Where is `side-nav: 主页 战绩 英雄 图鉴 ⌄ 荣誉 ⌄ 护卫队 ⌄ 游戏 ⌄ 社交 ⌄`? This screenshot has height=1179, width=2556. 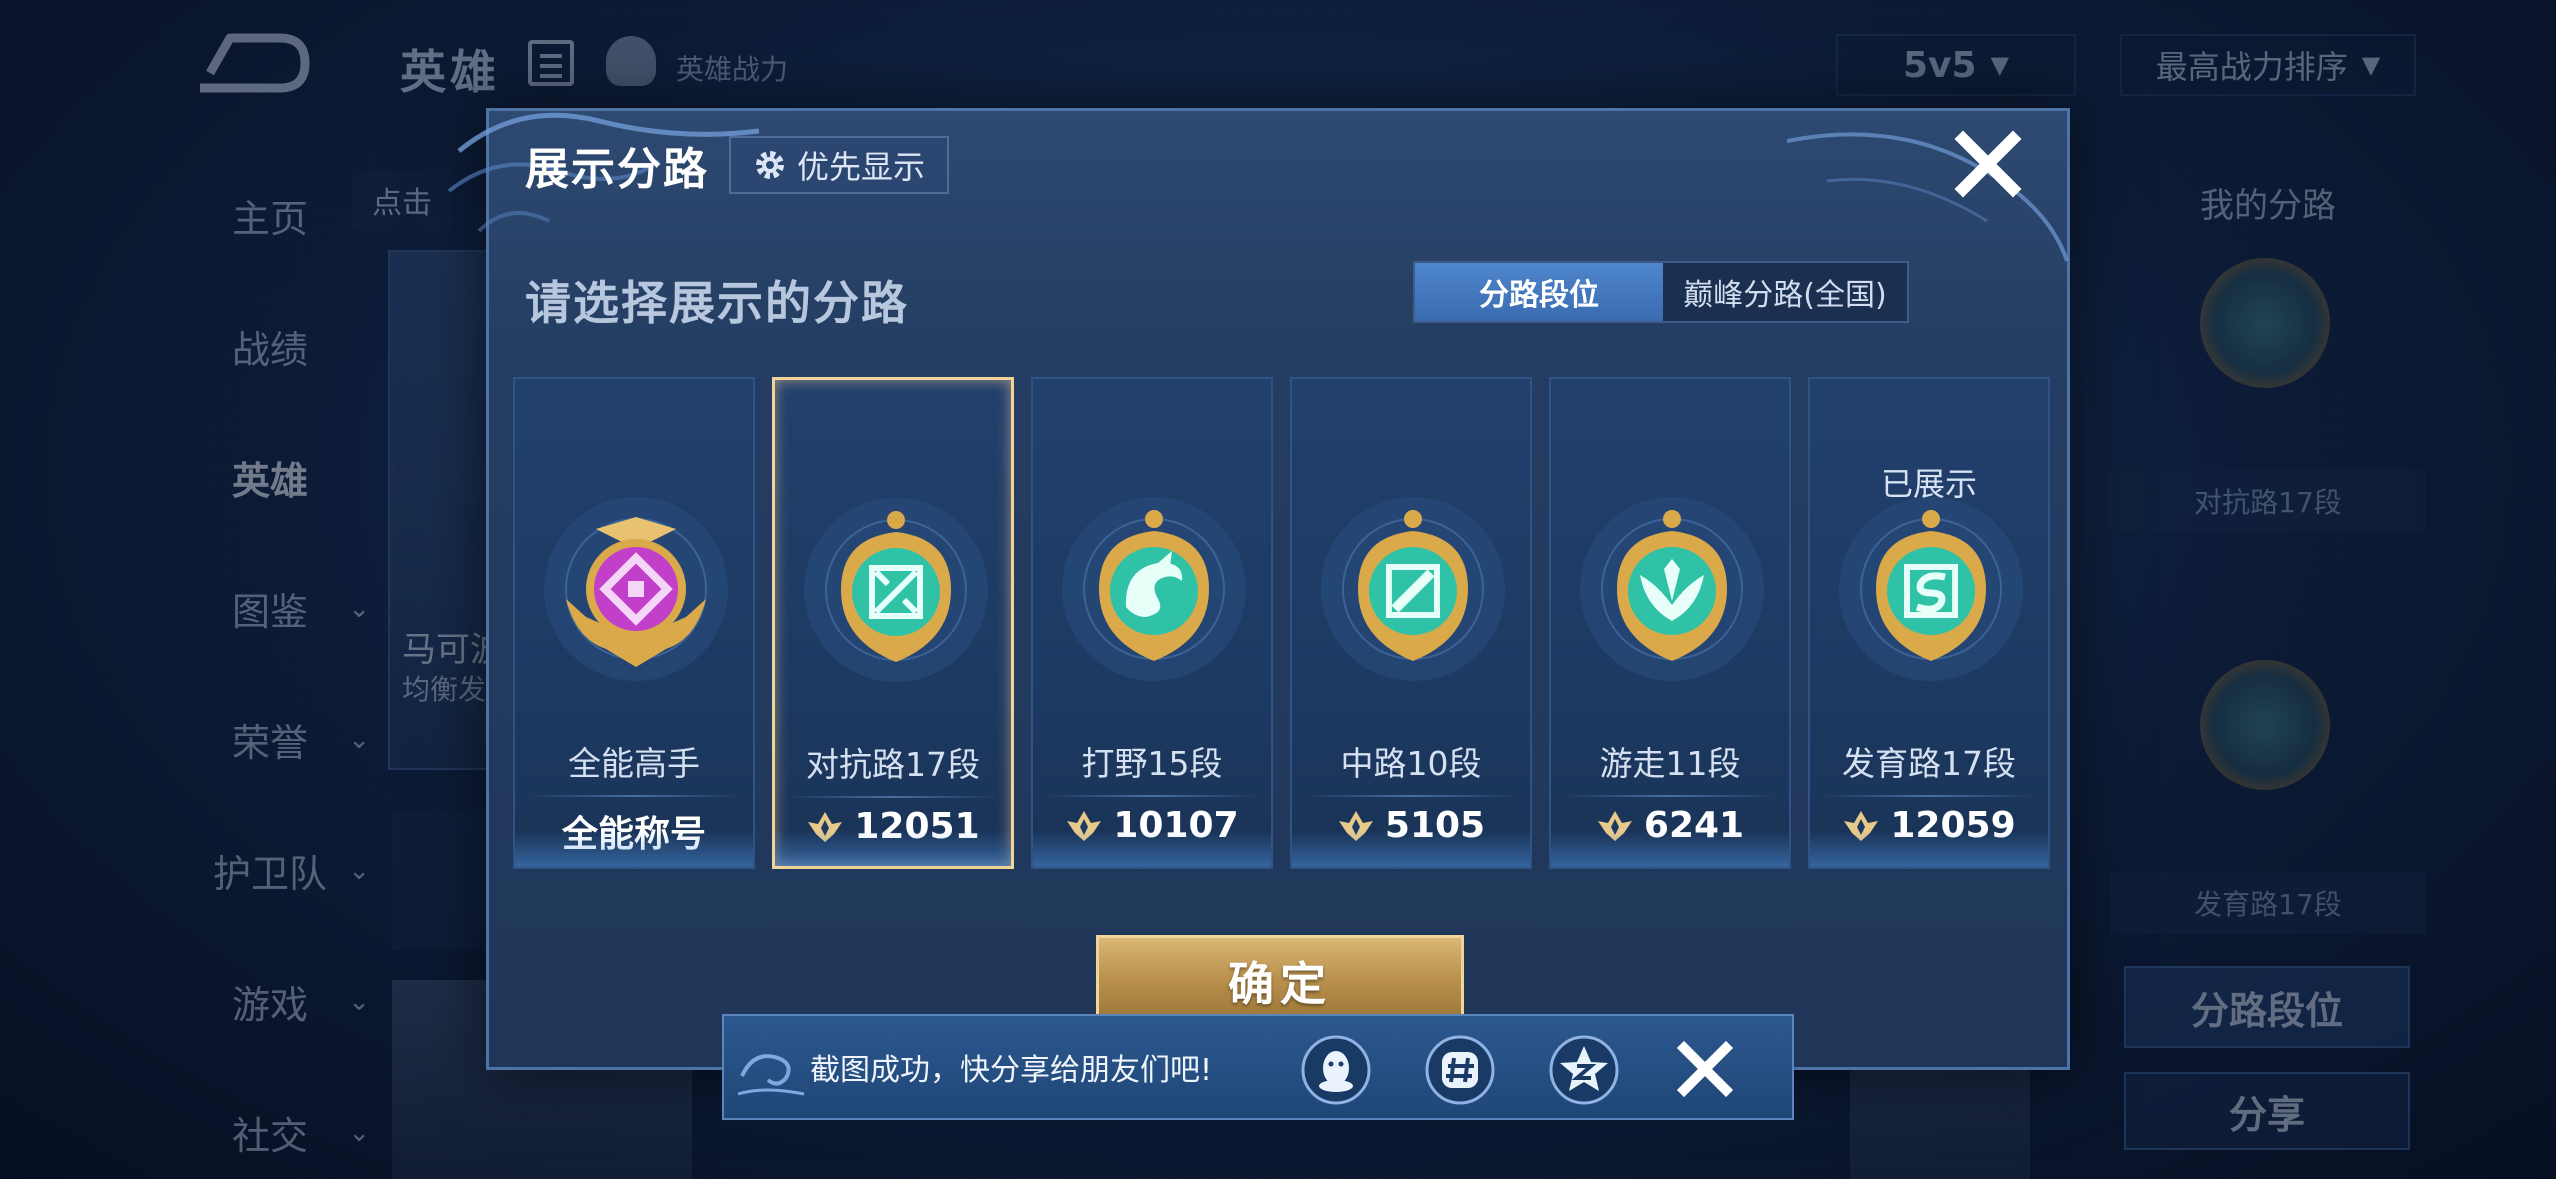
side-nav: 主页 战绩 英雄 图鉴 ⌄ 荣誉 ⌄ 护卫队 ⌄ 游戏 ⌄ 社交 ⌄ is located at coordinates (270, 664).